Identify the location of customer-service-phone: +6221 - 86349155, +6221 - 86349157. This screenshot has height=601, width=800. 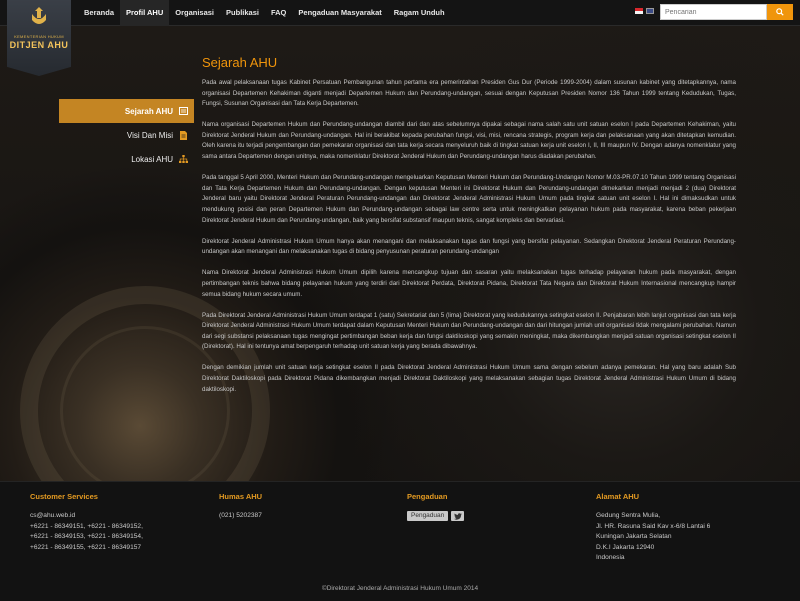
(86, 547).